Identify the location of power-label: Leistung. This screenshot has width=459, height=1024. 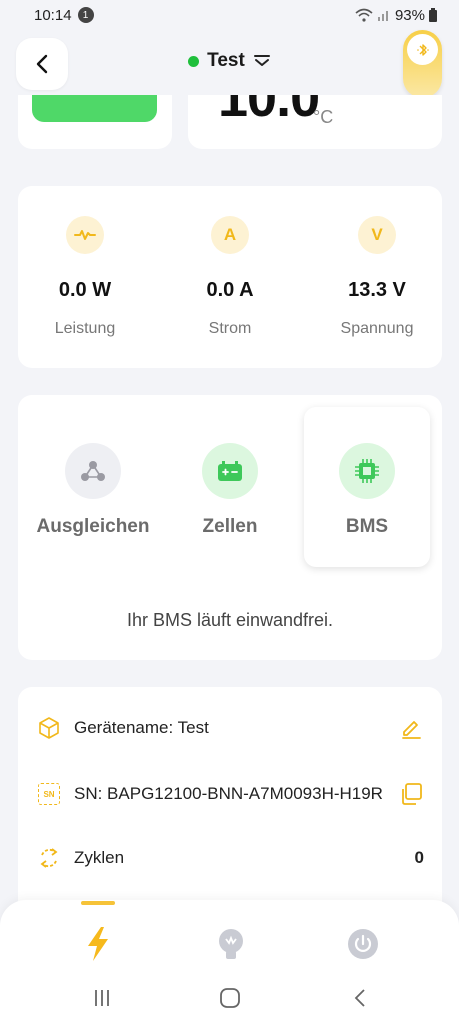
(85, 328).